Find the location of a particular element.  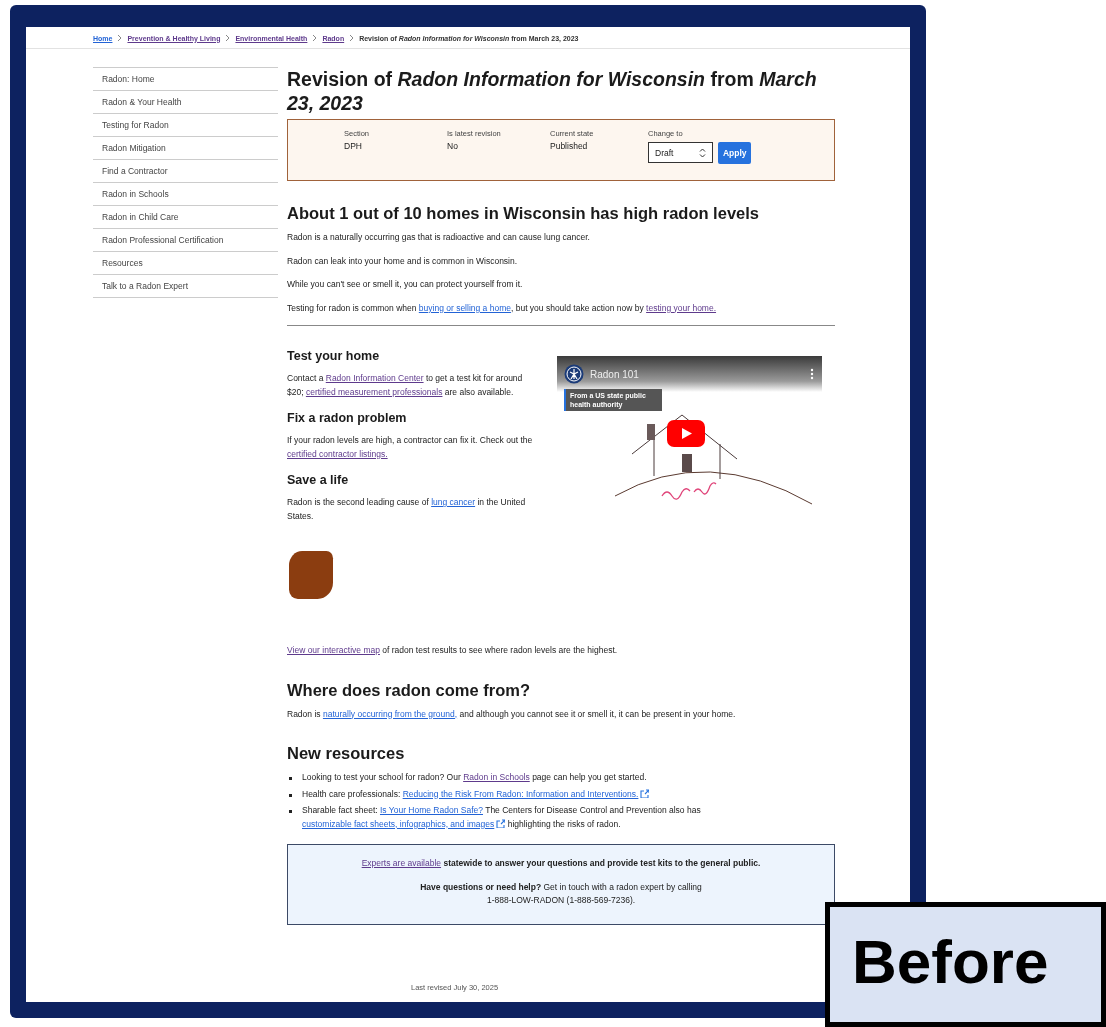

sidebar-item: Radon: Home is located at coordinates (185, 78).